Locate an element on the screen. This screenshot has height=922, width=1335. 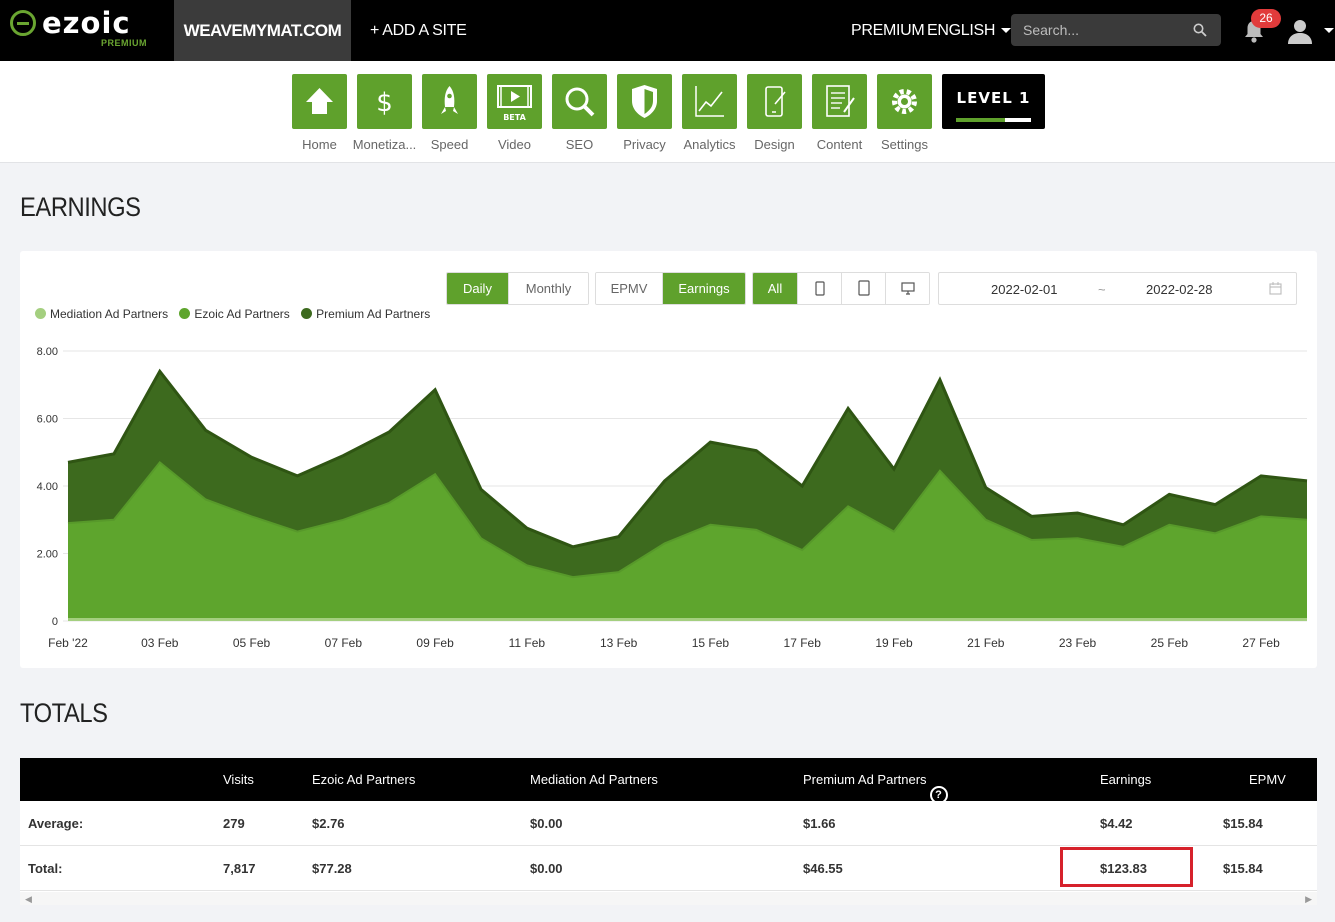
device-toggle: All is located at coordinates (841, 288).